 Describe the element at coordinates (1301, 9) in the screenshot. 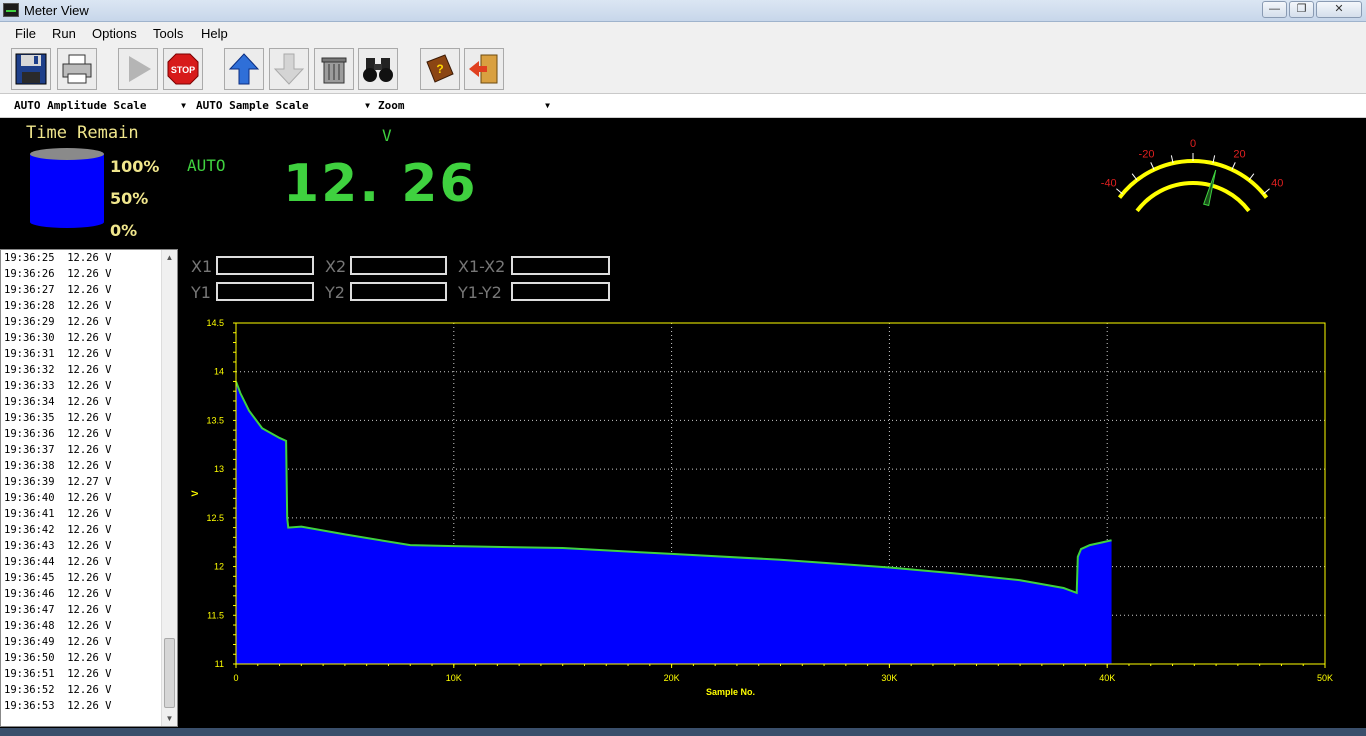

I see `maximize-button: ❐` at that location.